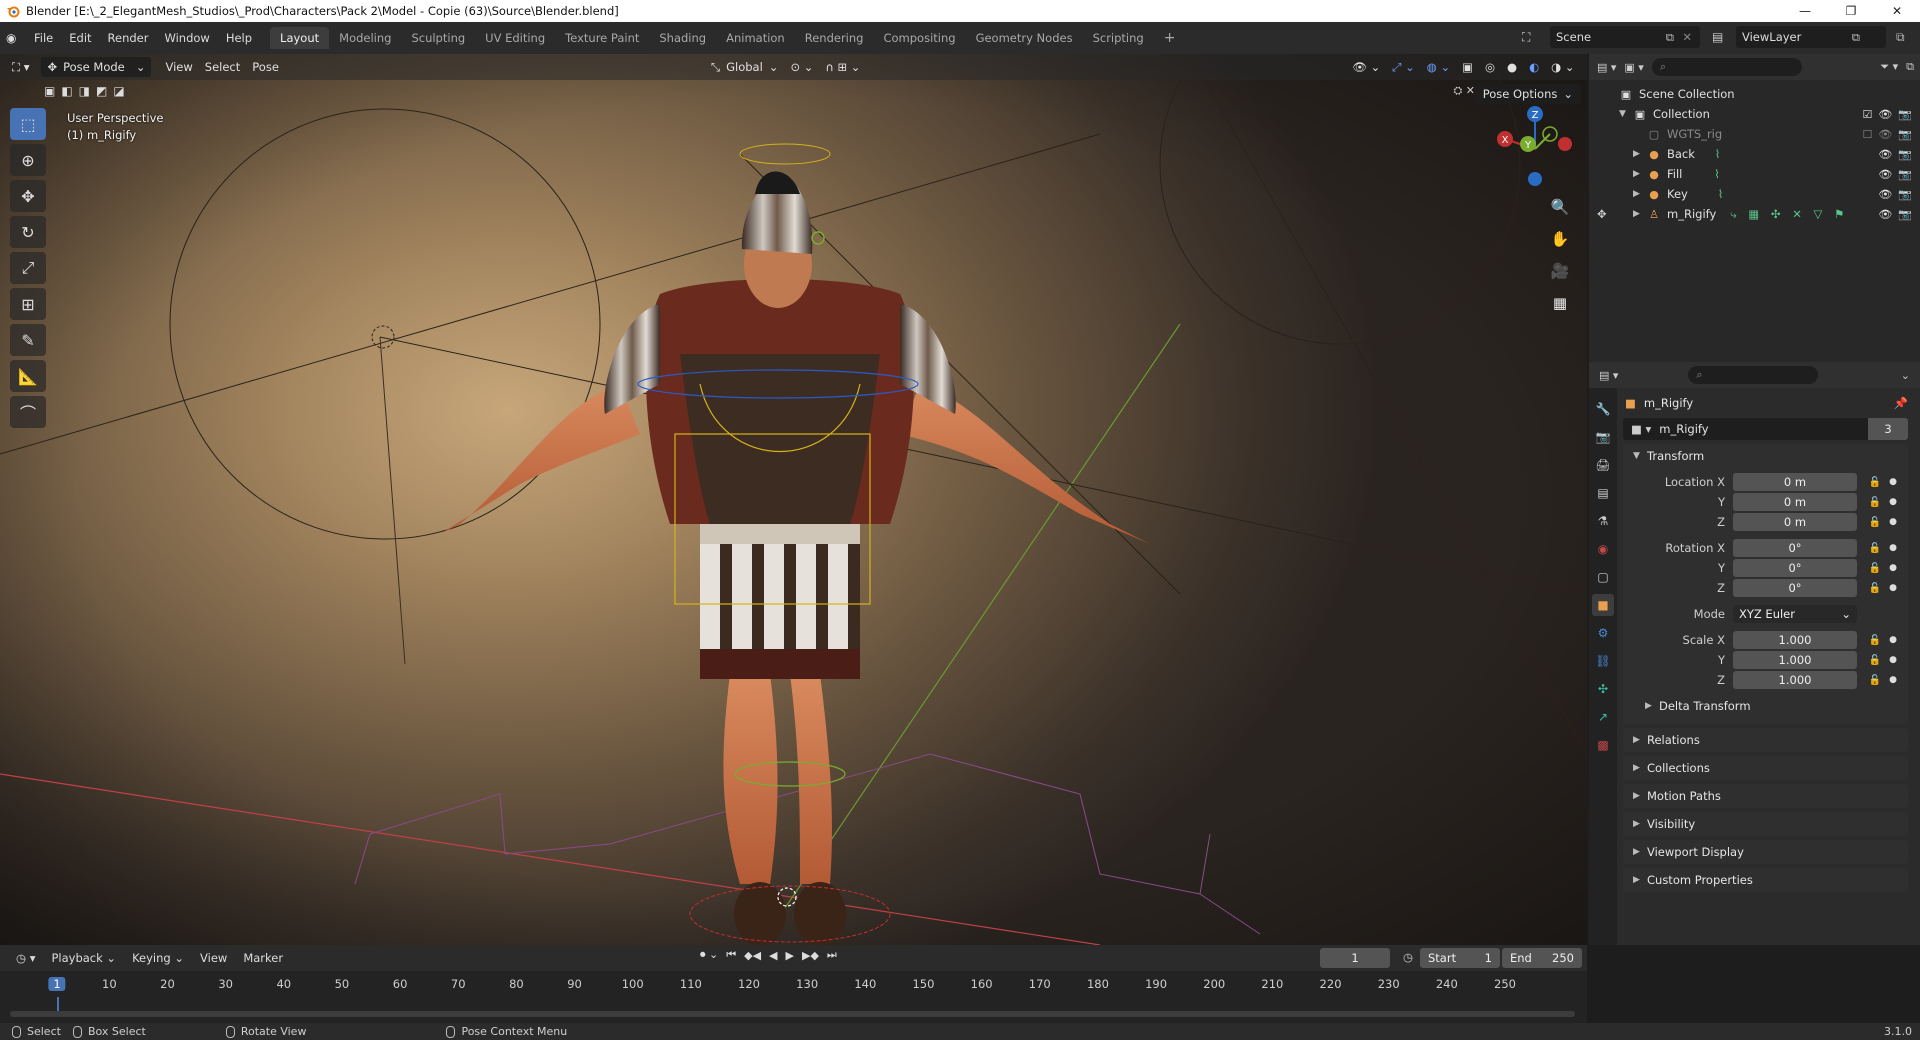 The height and width of the screenshot is (1040, 1920). Describe the element at coordinates (158, 958) in the screenshot. I see `menu-keying: Keying ⌄` at that location.